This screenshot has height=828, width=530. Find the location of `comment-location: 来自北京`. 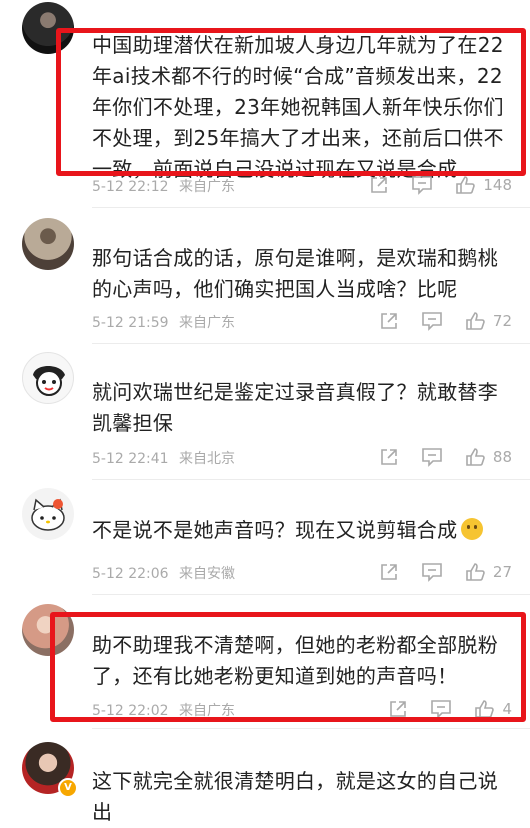

comment-location: 来自北京 is located at coordinates (207, 459).